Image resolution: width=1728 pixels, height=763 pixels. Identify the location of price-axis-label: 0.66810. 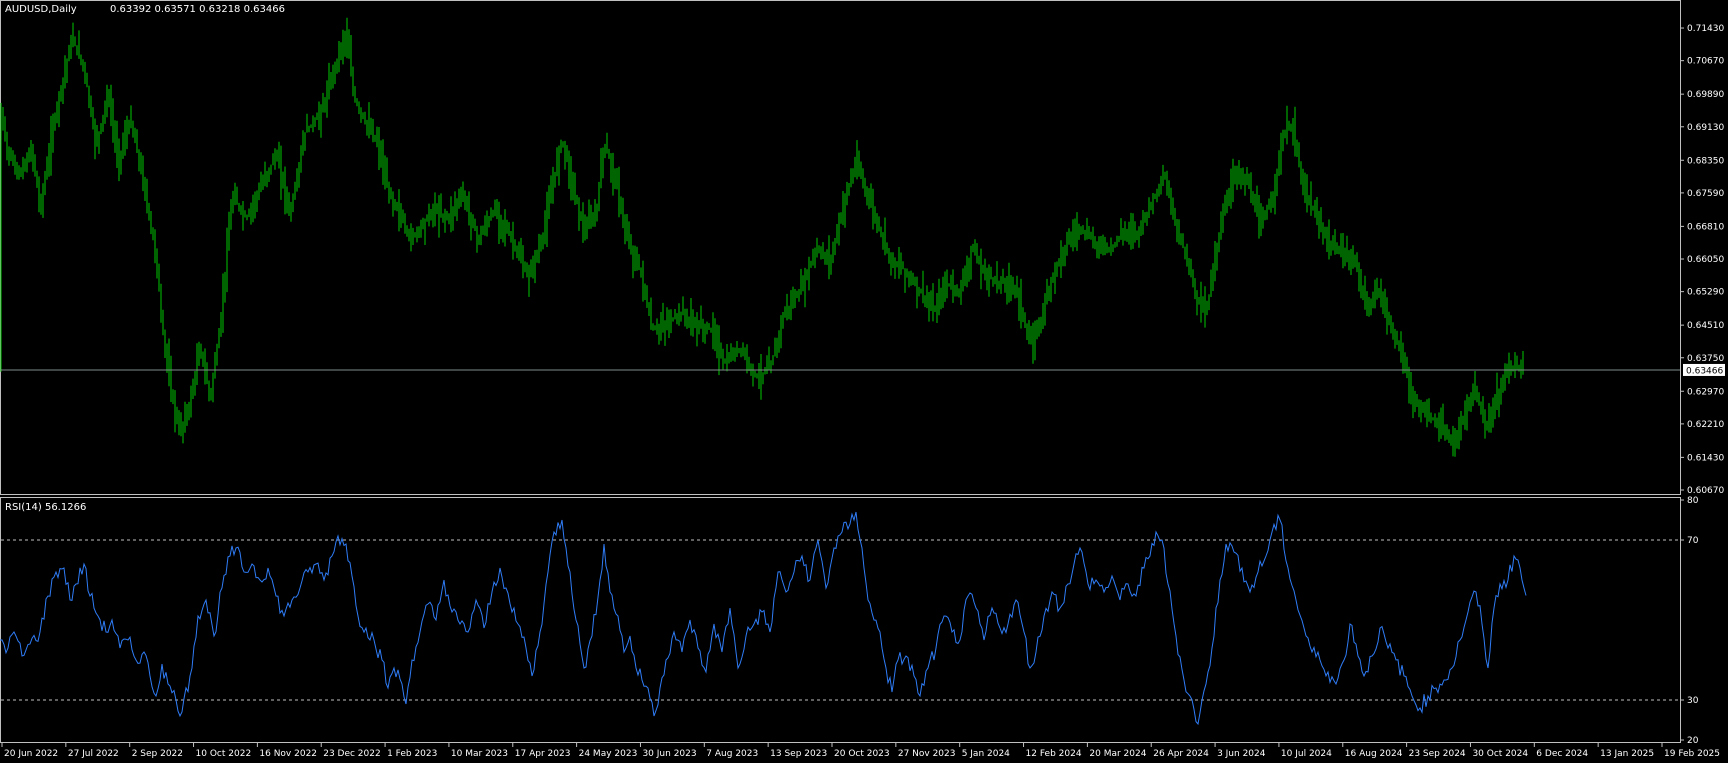
(1705, 227).